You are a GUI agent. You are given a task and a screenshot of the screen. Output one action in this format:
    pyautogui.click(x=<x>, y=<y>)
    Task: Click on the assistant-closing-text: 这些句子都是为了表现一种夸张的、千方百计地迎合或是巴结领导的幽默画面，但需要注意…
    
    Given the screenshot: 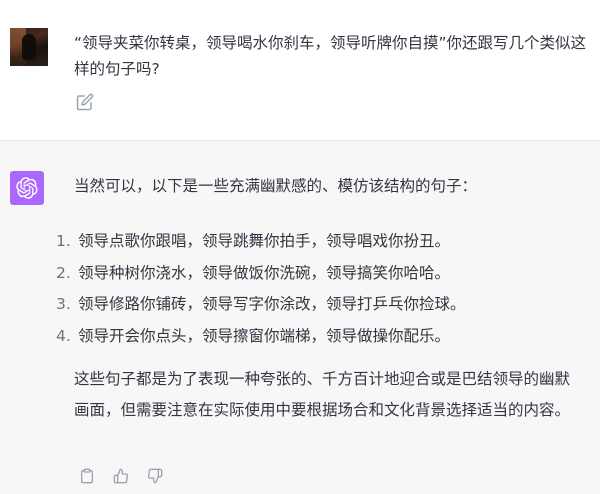 What is the action you would take?
    pyautogui.click(x=322, y=394)
    